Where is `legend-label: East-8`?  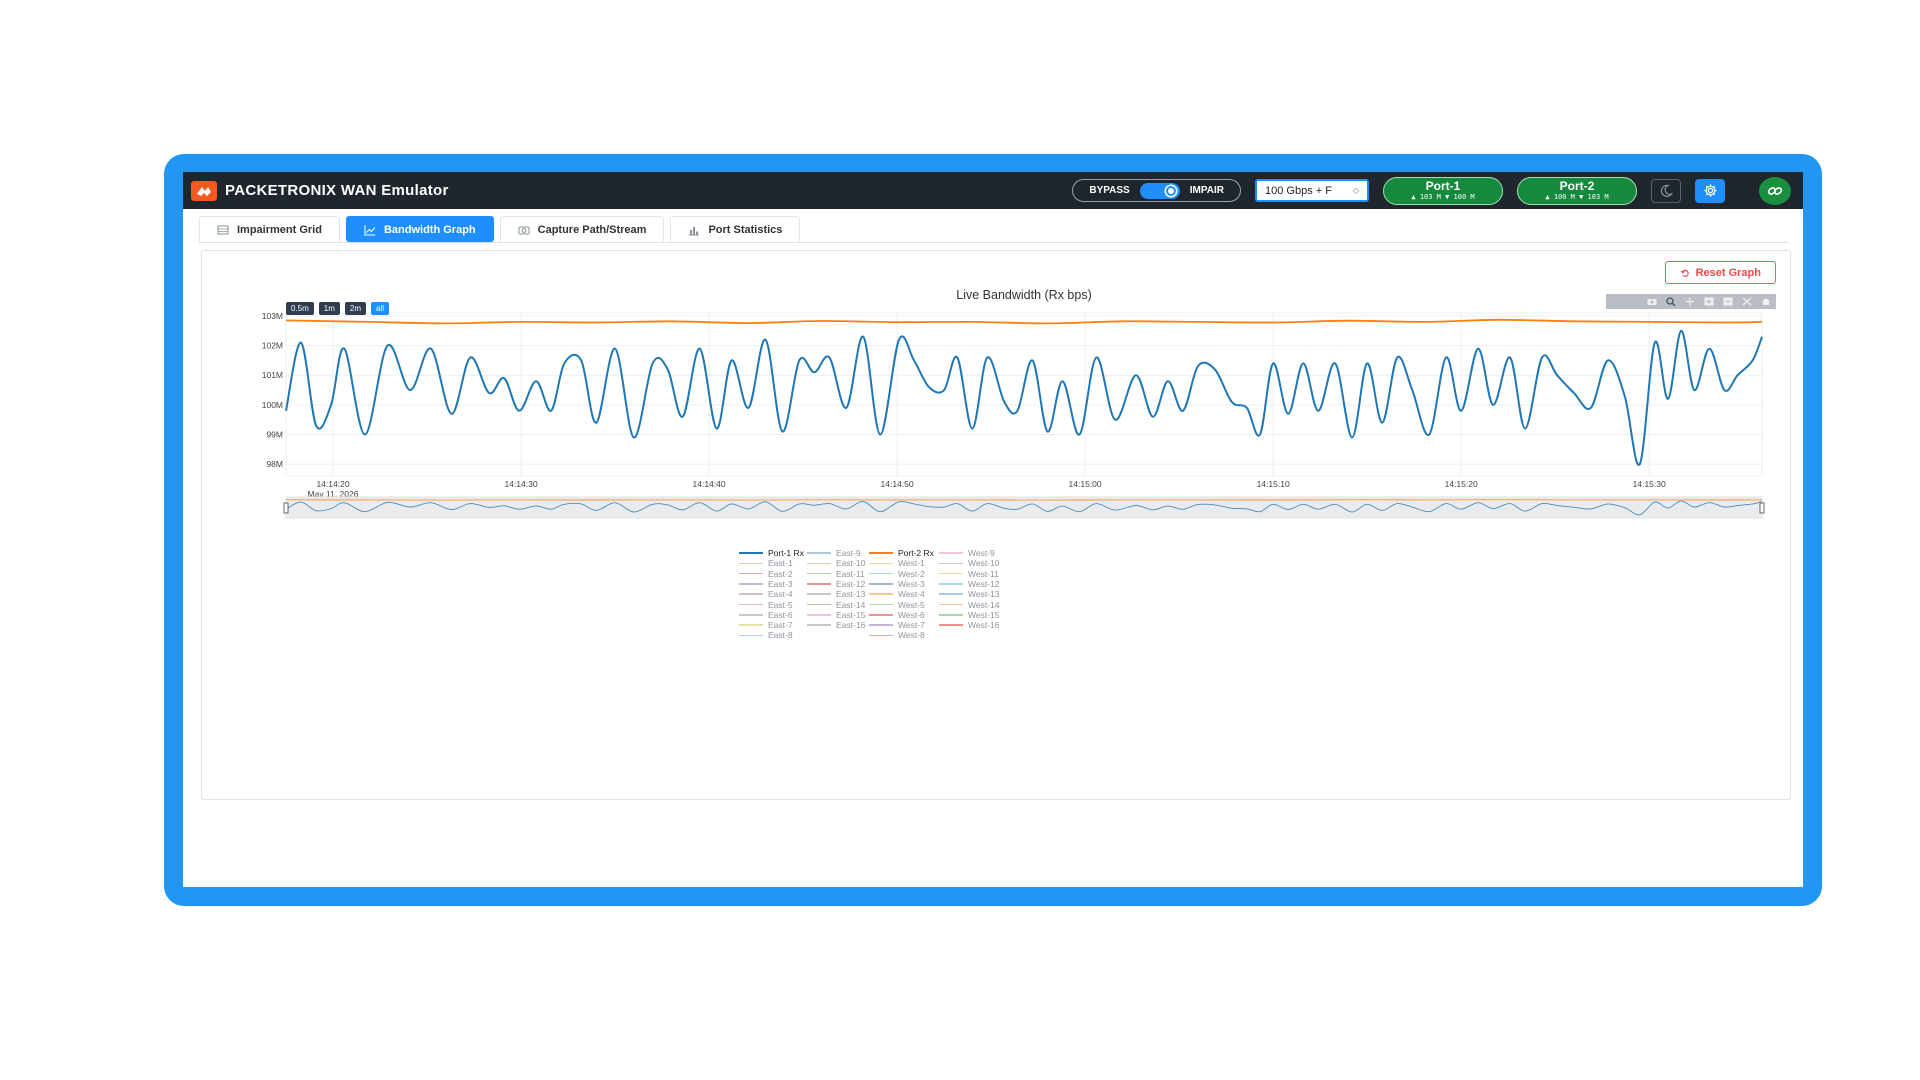
legend-label: East-8 is located at coordinates (780, 635).